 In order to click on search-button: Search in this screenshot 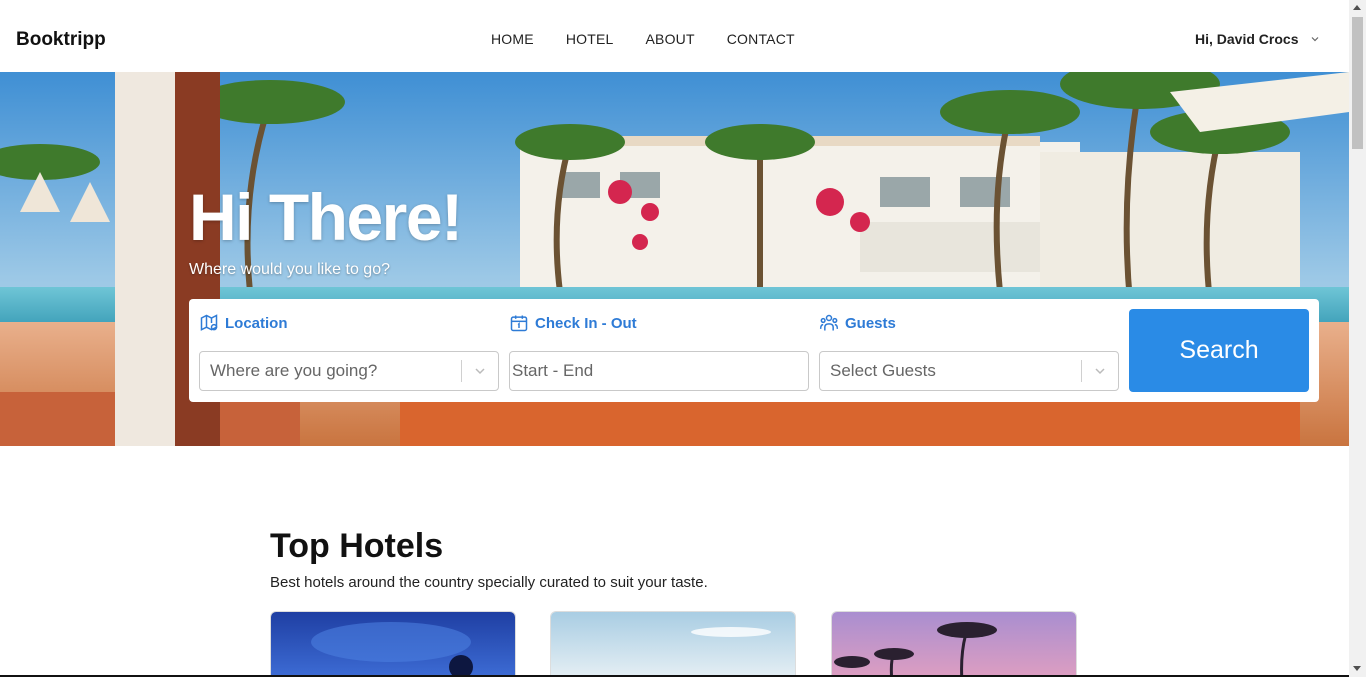, I will do `click(1219, 350)`.